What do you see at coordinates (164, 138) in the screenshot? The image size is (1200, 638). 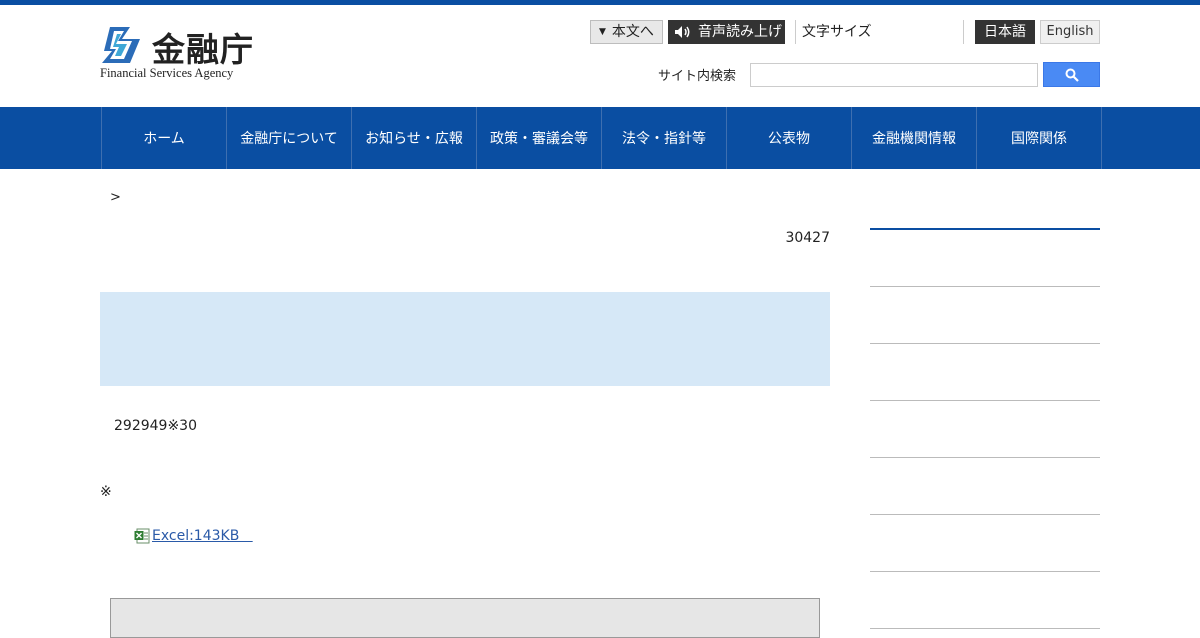 I see `nav-item-home: ホーム` at bounding box center [164, 138].